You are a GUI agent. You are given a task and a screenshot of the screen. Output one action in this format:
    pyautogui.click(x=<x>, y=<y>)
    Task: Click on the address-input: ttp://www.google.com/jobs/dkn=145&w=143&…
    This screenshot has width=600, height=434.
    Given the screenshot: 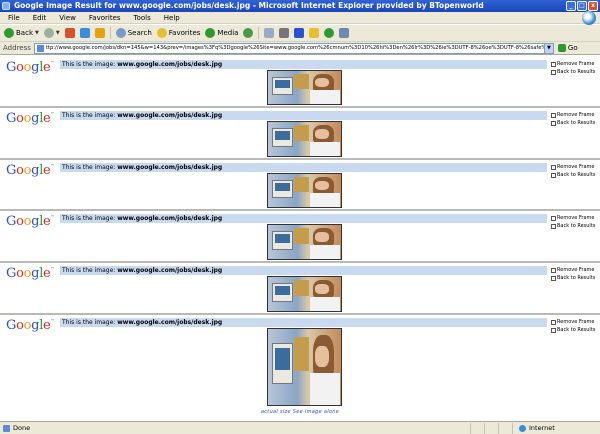 What is the action you would take?
    pyautogui.click(x=293, y=48)
    